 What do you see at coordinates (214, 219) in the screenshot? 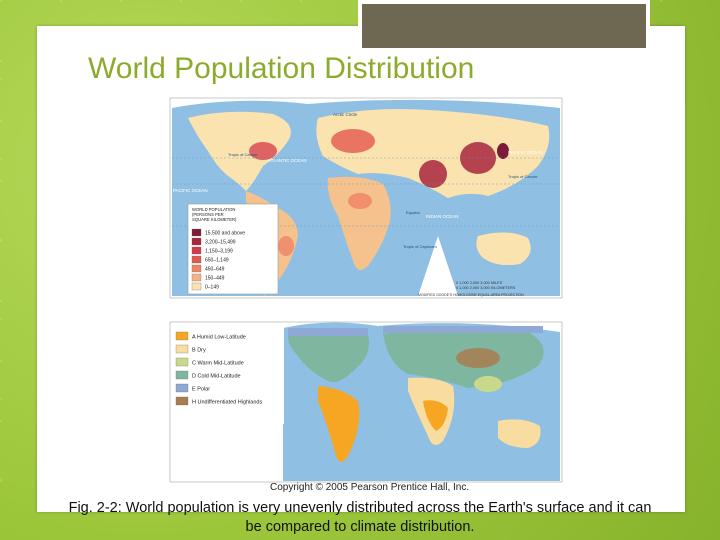
I see `population-legend-title: SQUARE KILOMETER)` at bounding box center [214, 219].